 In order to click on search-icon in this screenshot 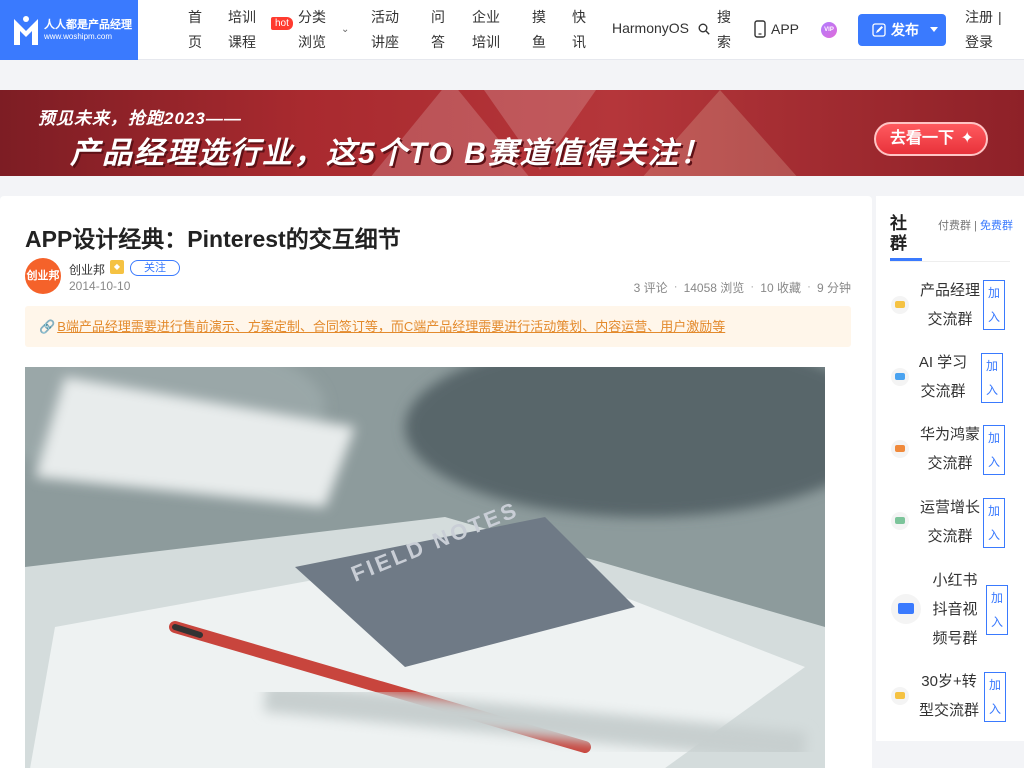, I will do `click(704, 29)`.